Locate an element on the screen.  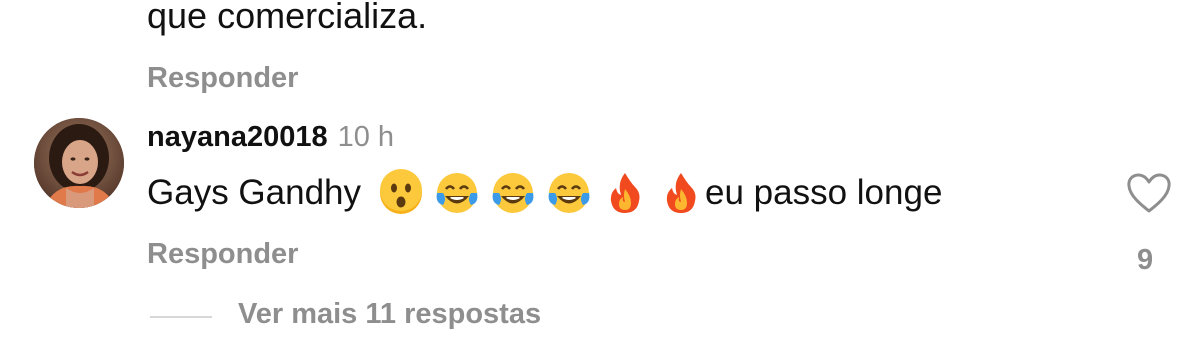
previous-comment-text: que comercializa. is located at coordinates (287, 18).